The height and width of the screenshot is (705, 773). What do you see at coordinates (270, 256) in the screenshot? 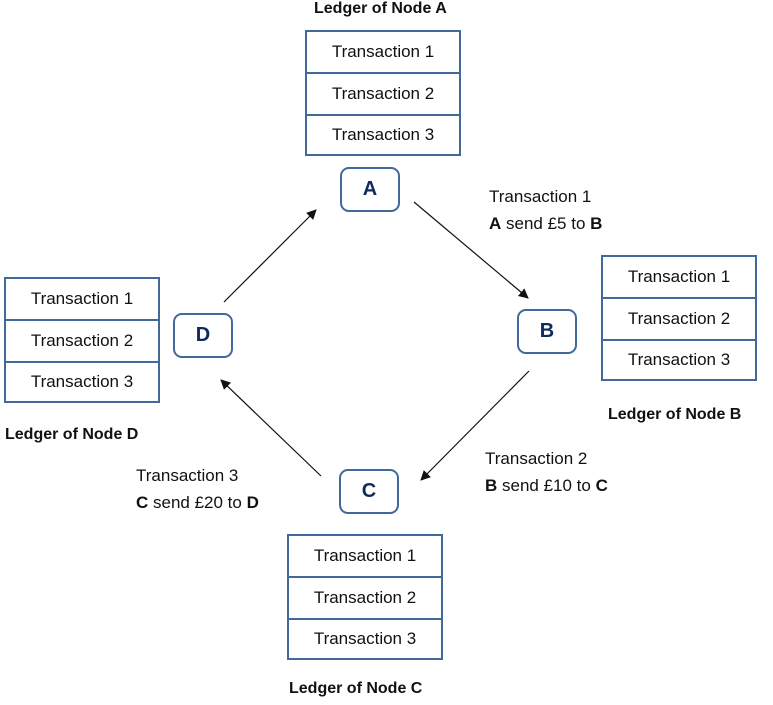
I see `arrow-d-to-a` at bounding box center [270, 256].